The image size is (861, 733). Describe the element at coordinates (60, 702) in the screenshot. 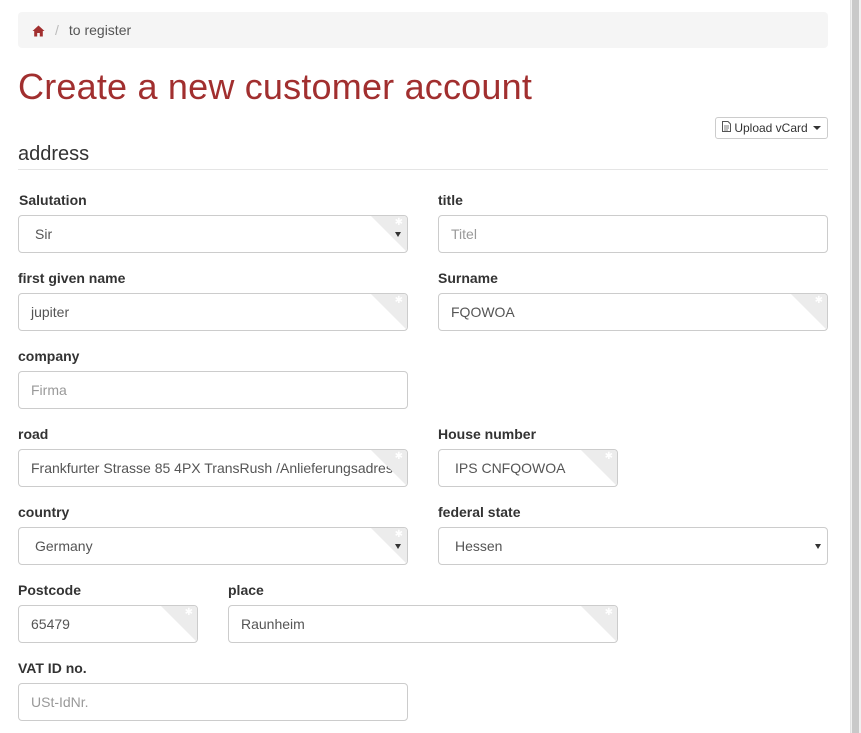

I see `vat-id-placeholder: USt-IdNr.` at that location.